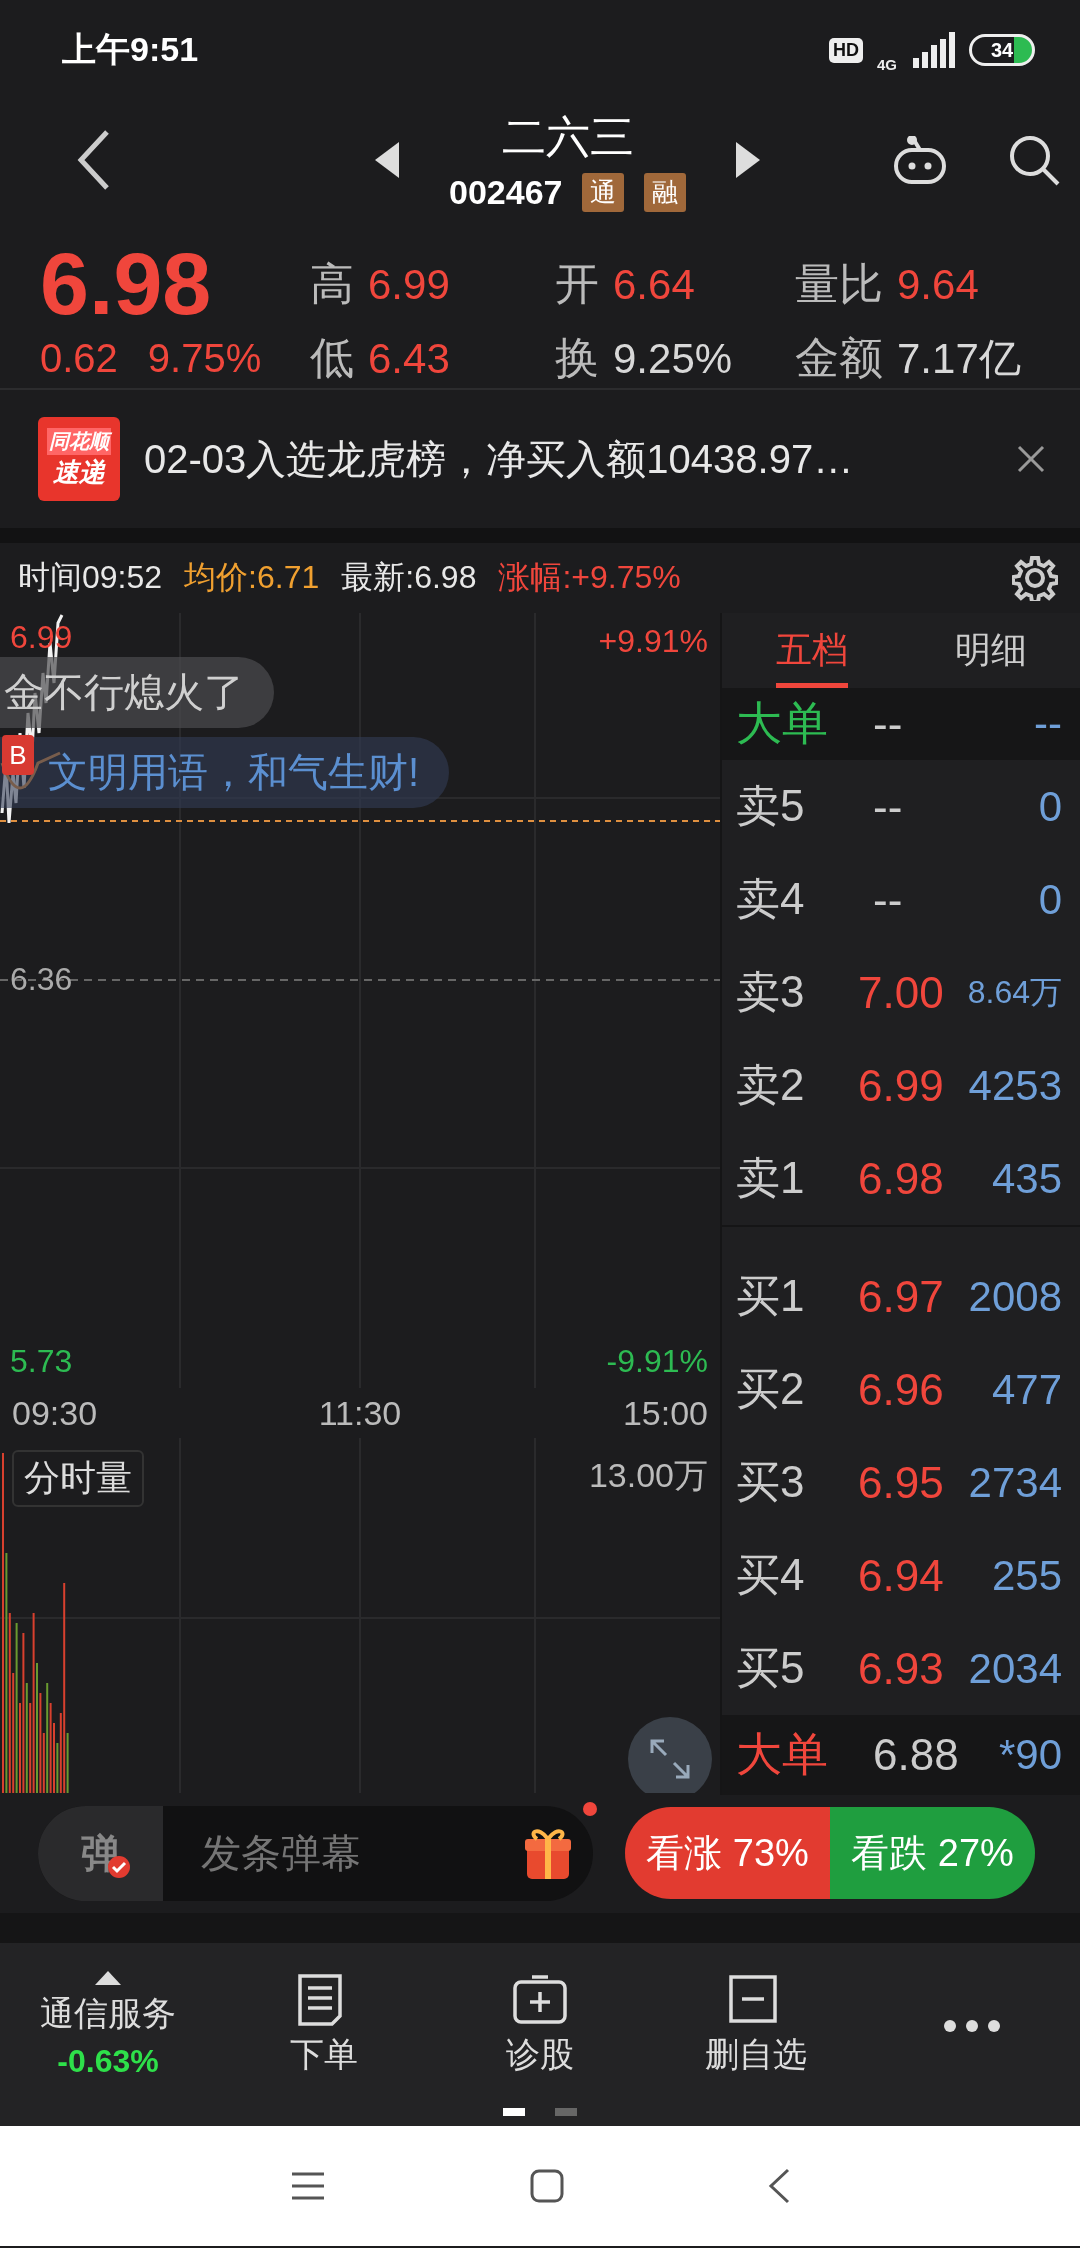 Image resolution: width=1080 pixels, height=2248 pixels. Describe the element at coordinates (771, 1296) in the screenshot. I see `order-level-label: 买1` at that location.